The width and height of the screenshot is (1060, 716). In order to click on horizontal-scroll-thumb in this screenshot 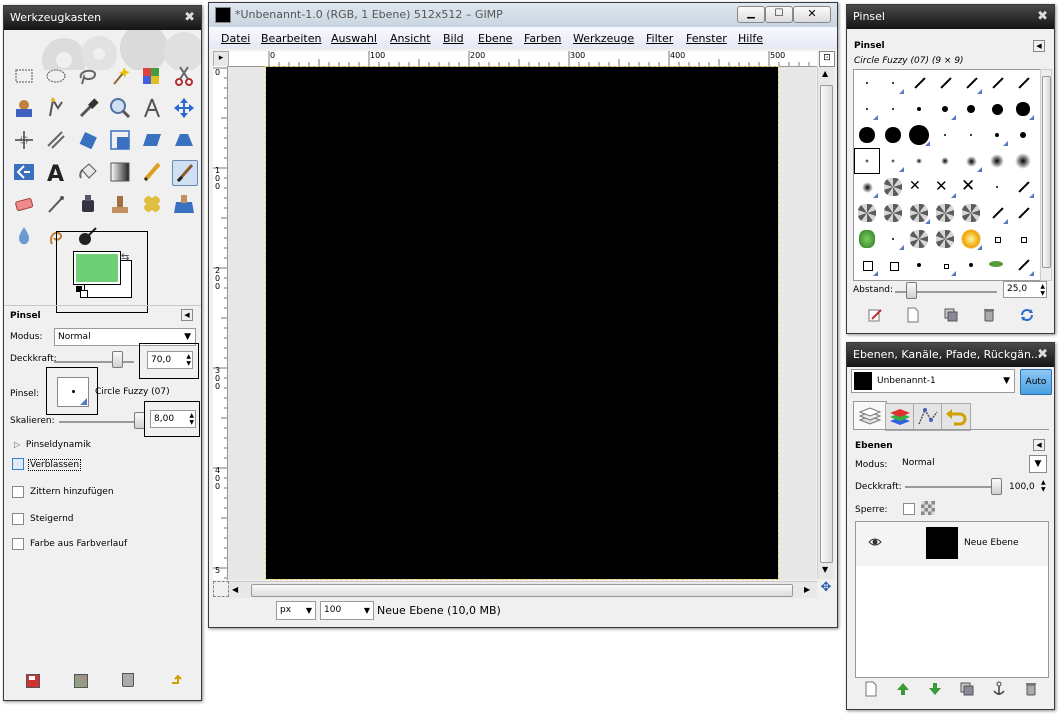, I will do `click(522, 590)`.